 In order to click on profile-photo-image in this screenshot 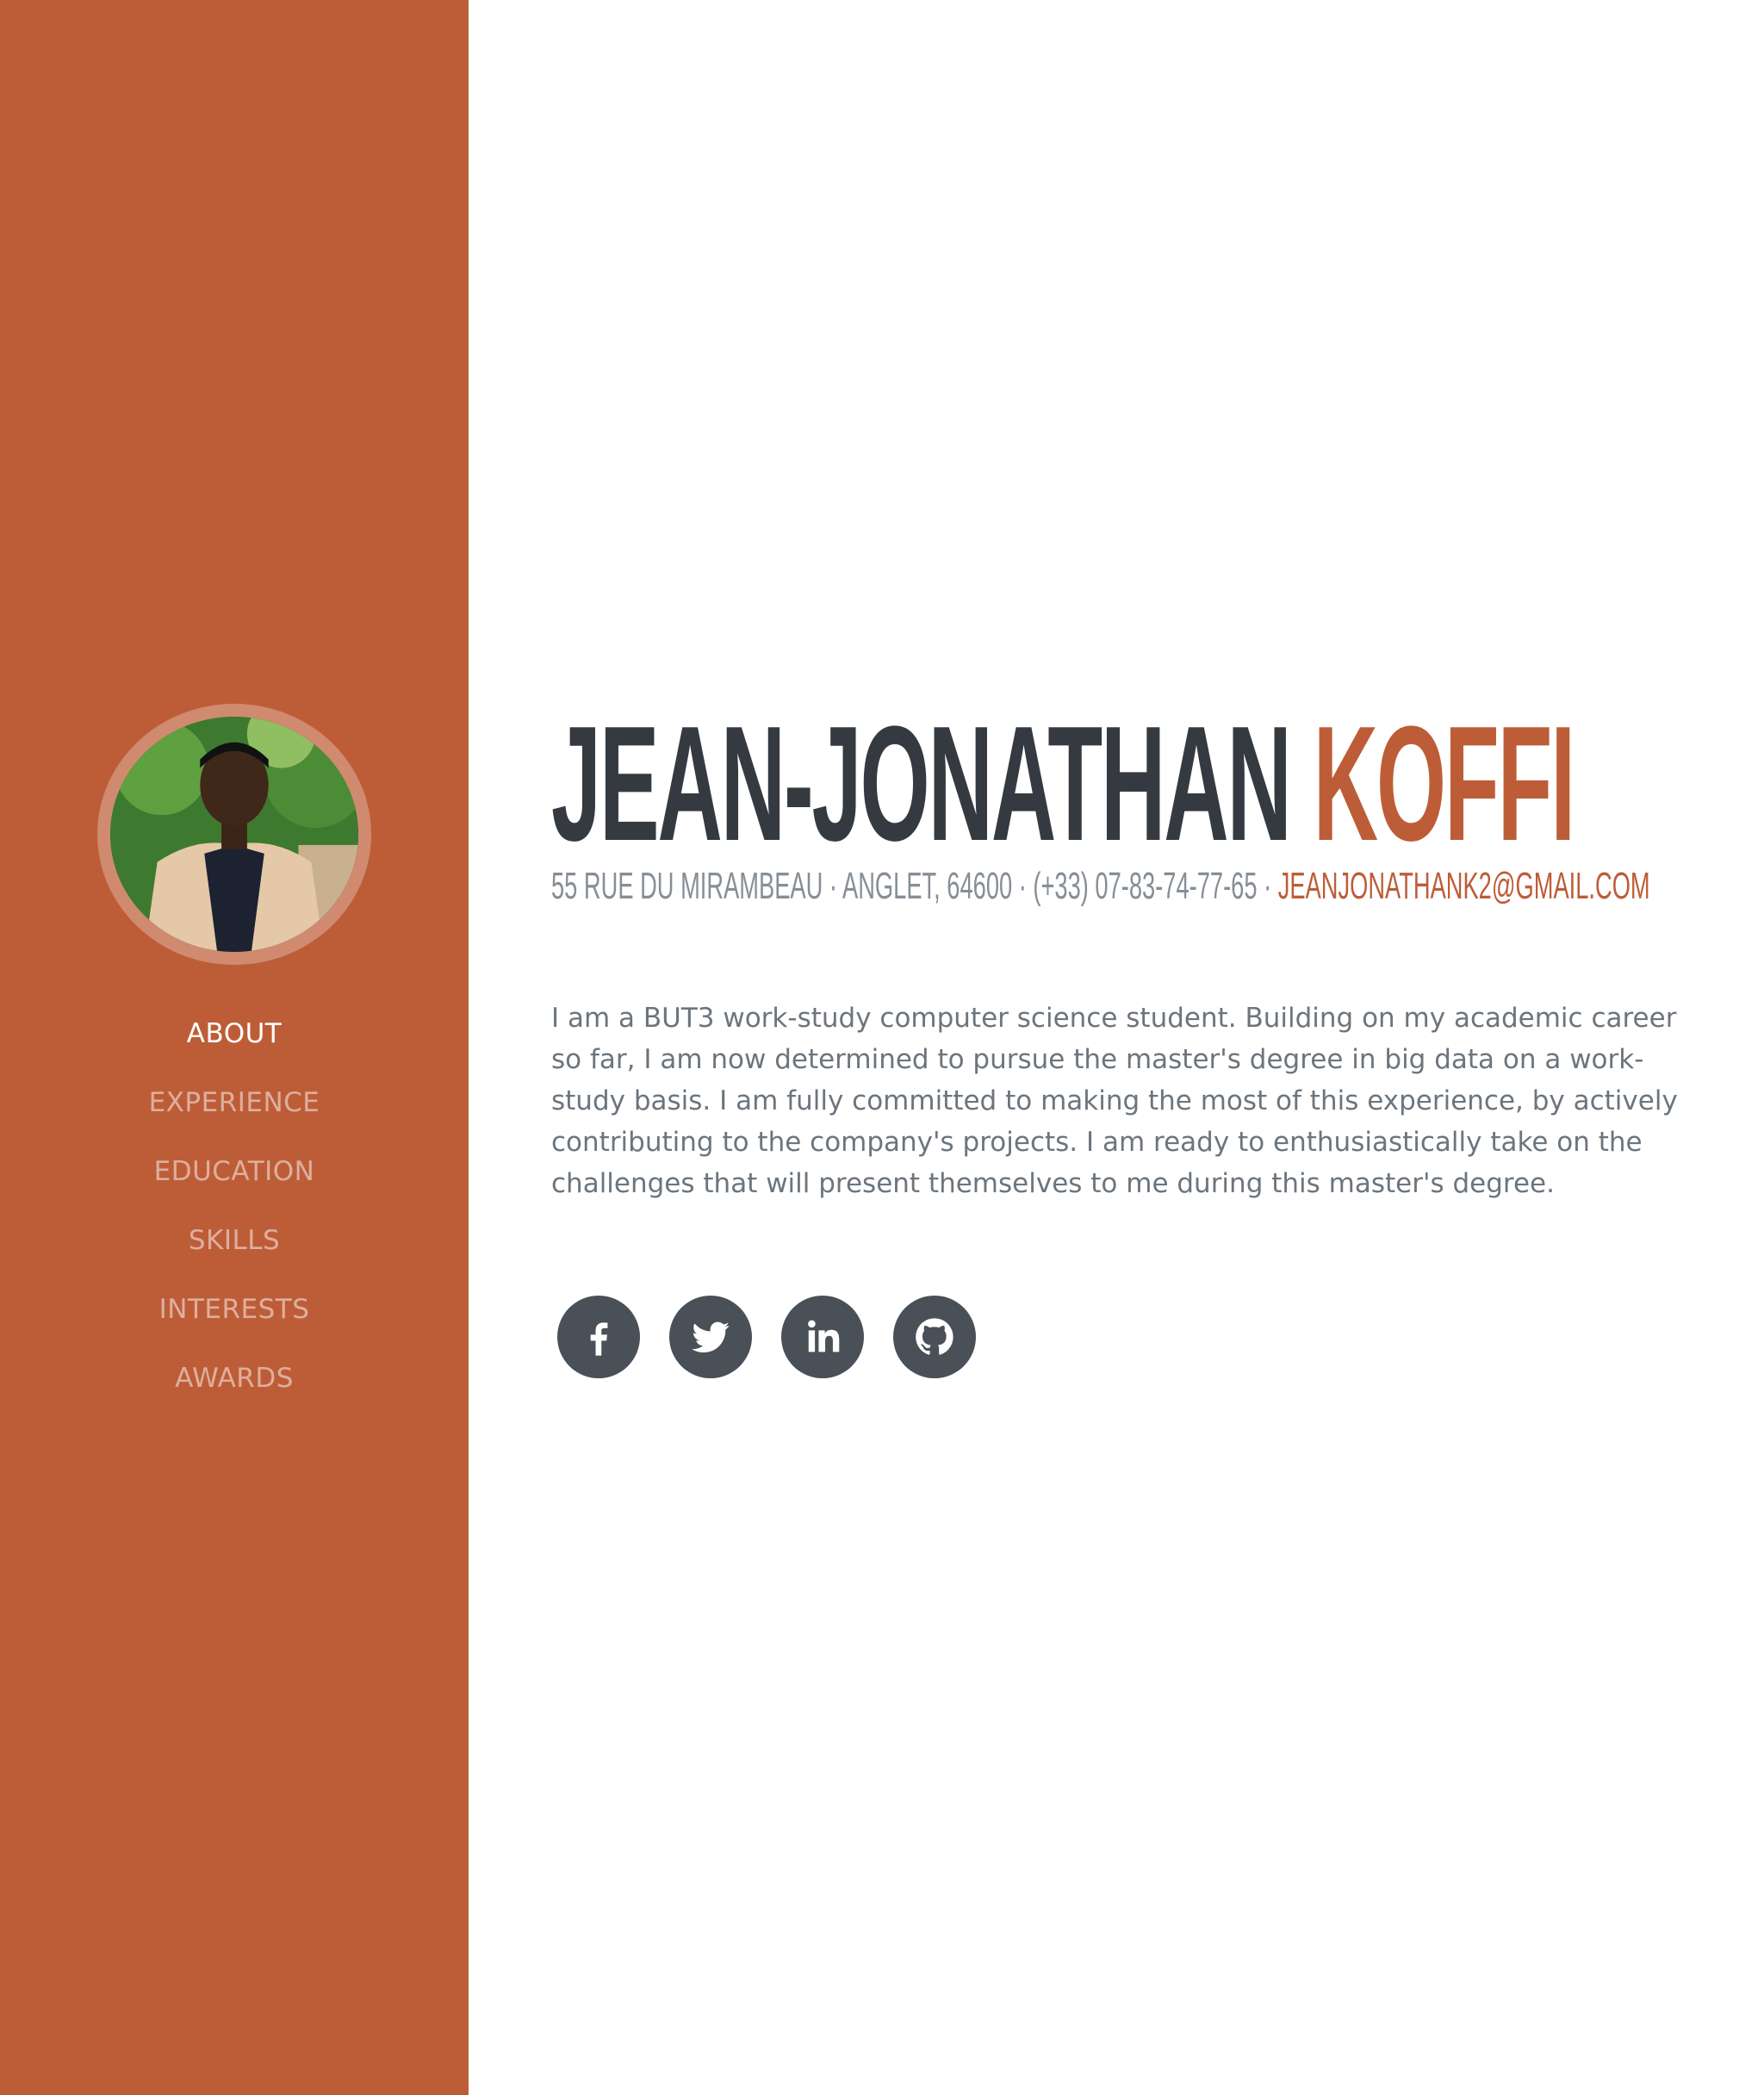, I will do `click(234, 834)`.